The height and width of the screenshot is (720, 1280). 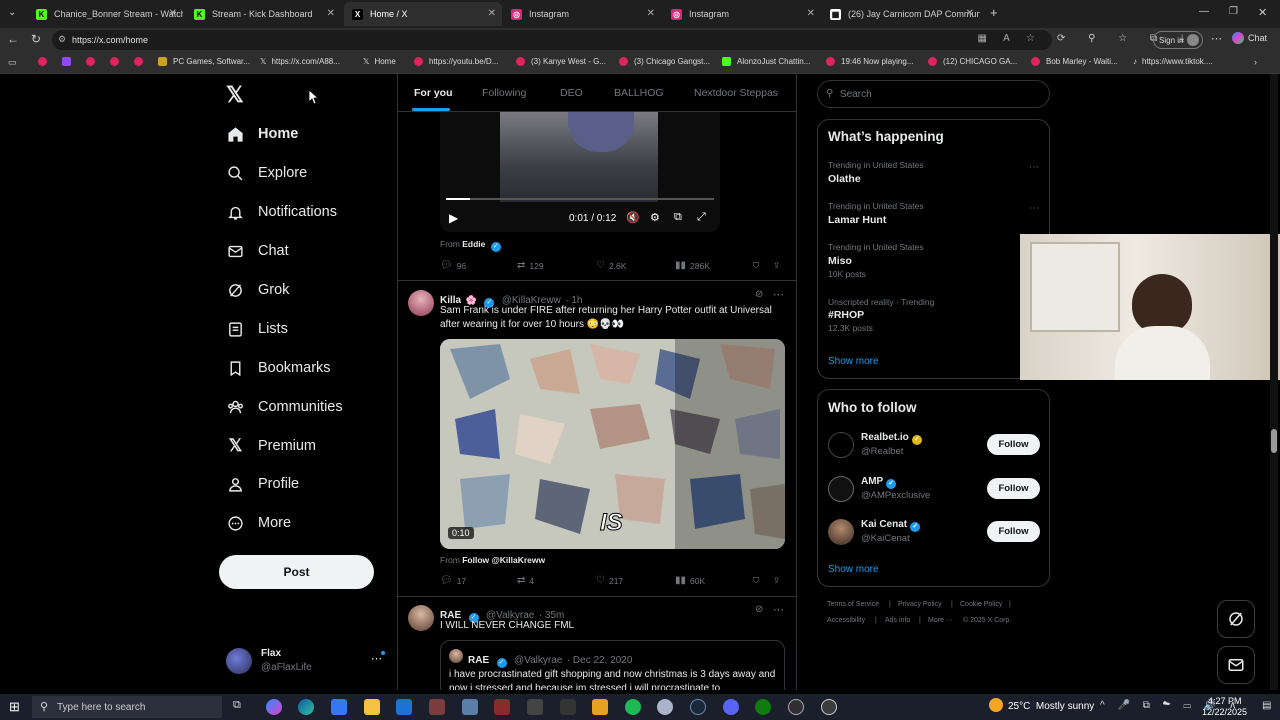 What do you see at coordinates (285, 407) in the screenshot?
I see `sidebar-item-communities: Communities` at bounding box center [285, 407].